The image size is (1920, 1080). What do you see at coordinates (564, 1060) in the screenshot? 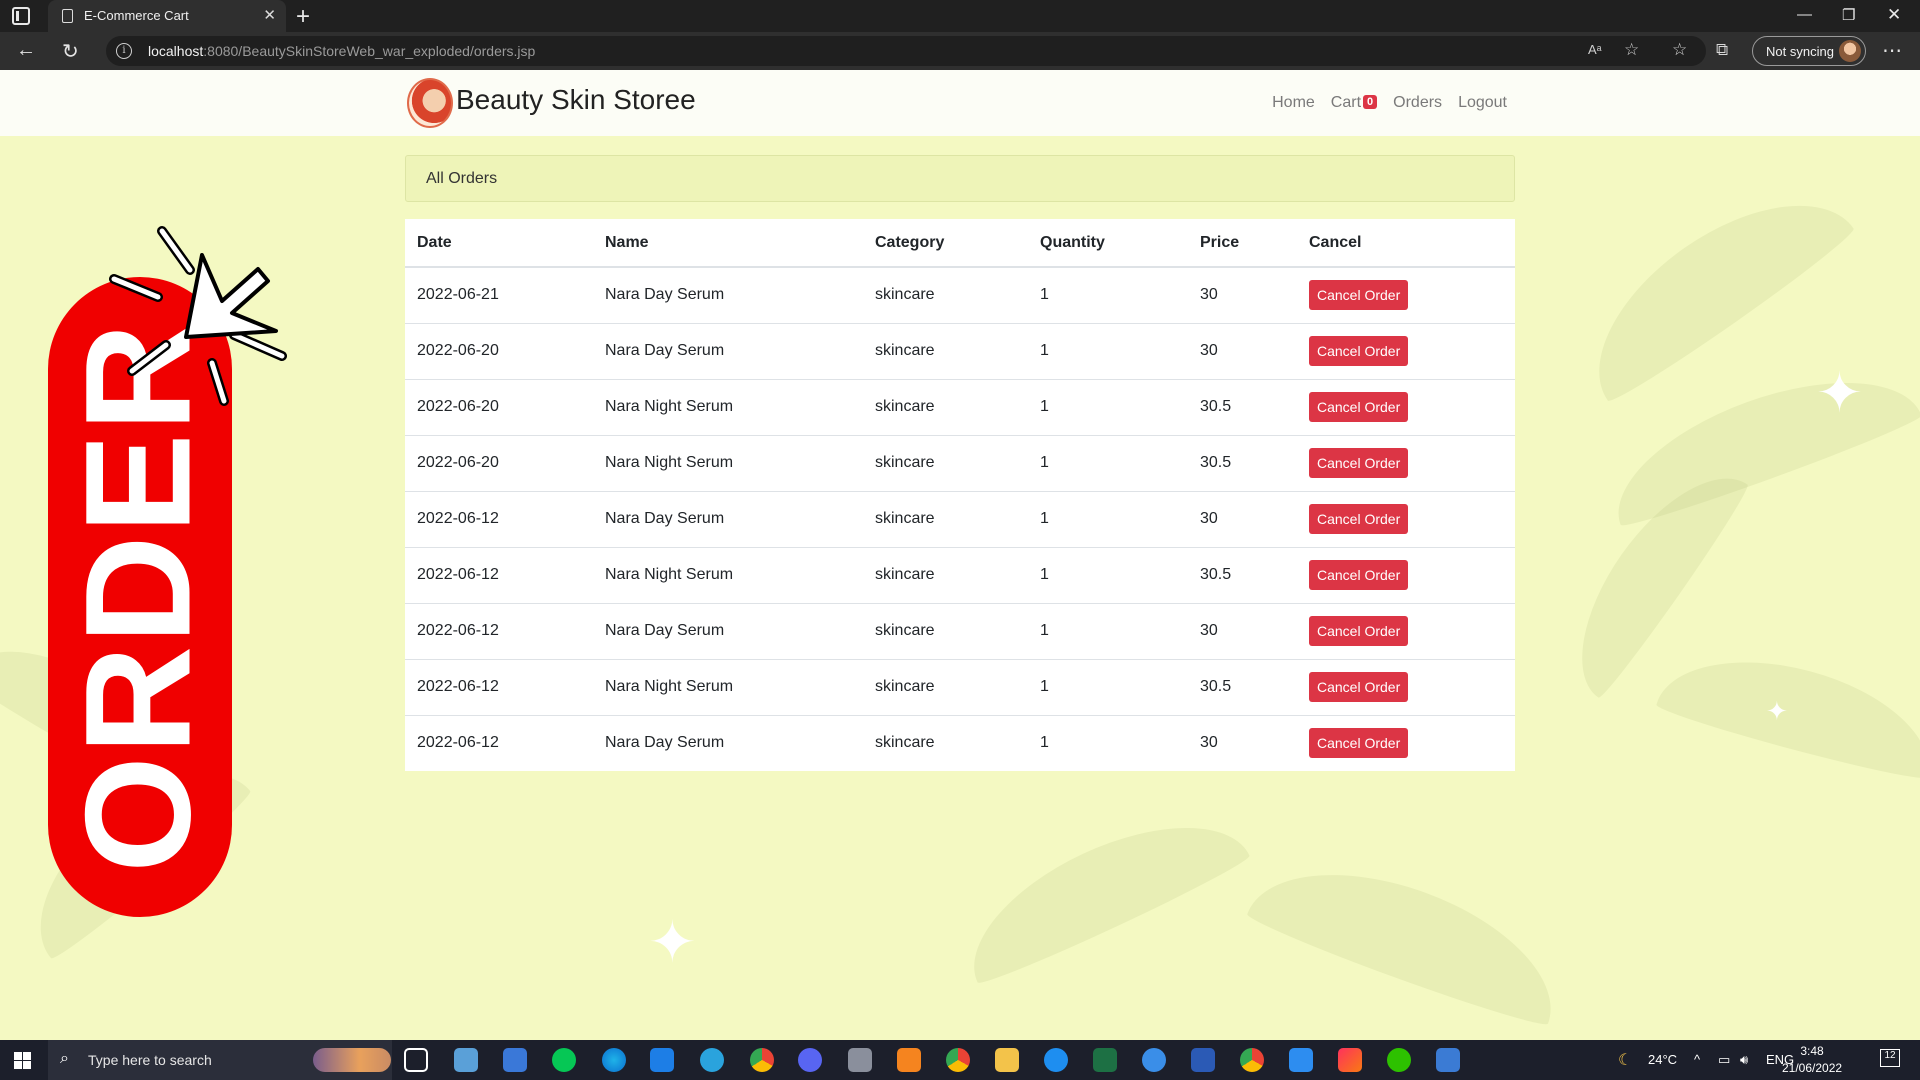
I see `line-app-icon` at bounding box center [564, 1060].